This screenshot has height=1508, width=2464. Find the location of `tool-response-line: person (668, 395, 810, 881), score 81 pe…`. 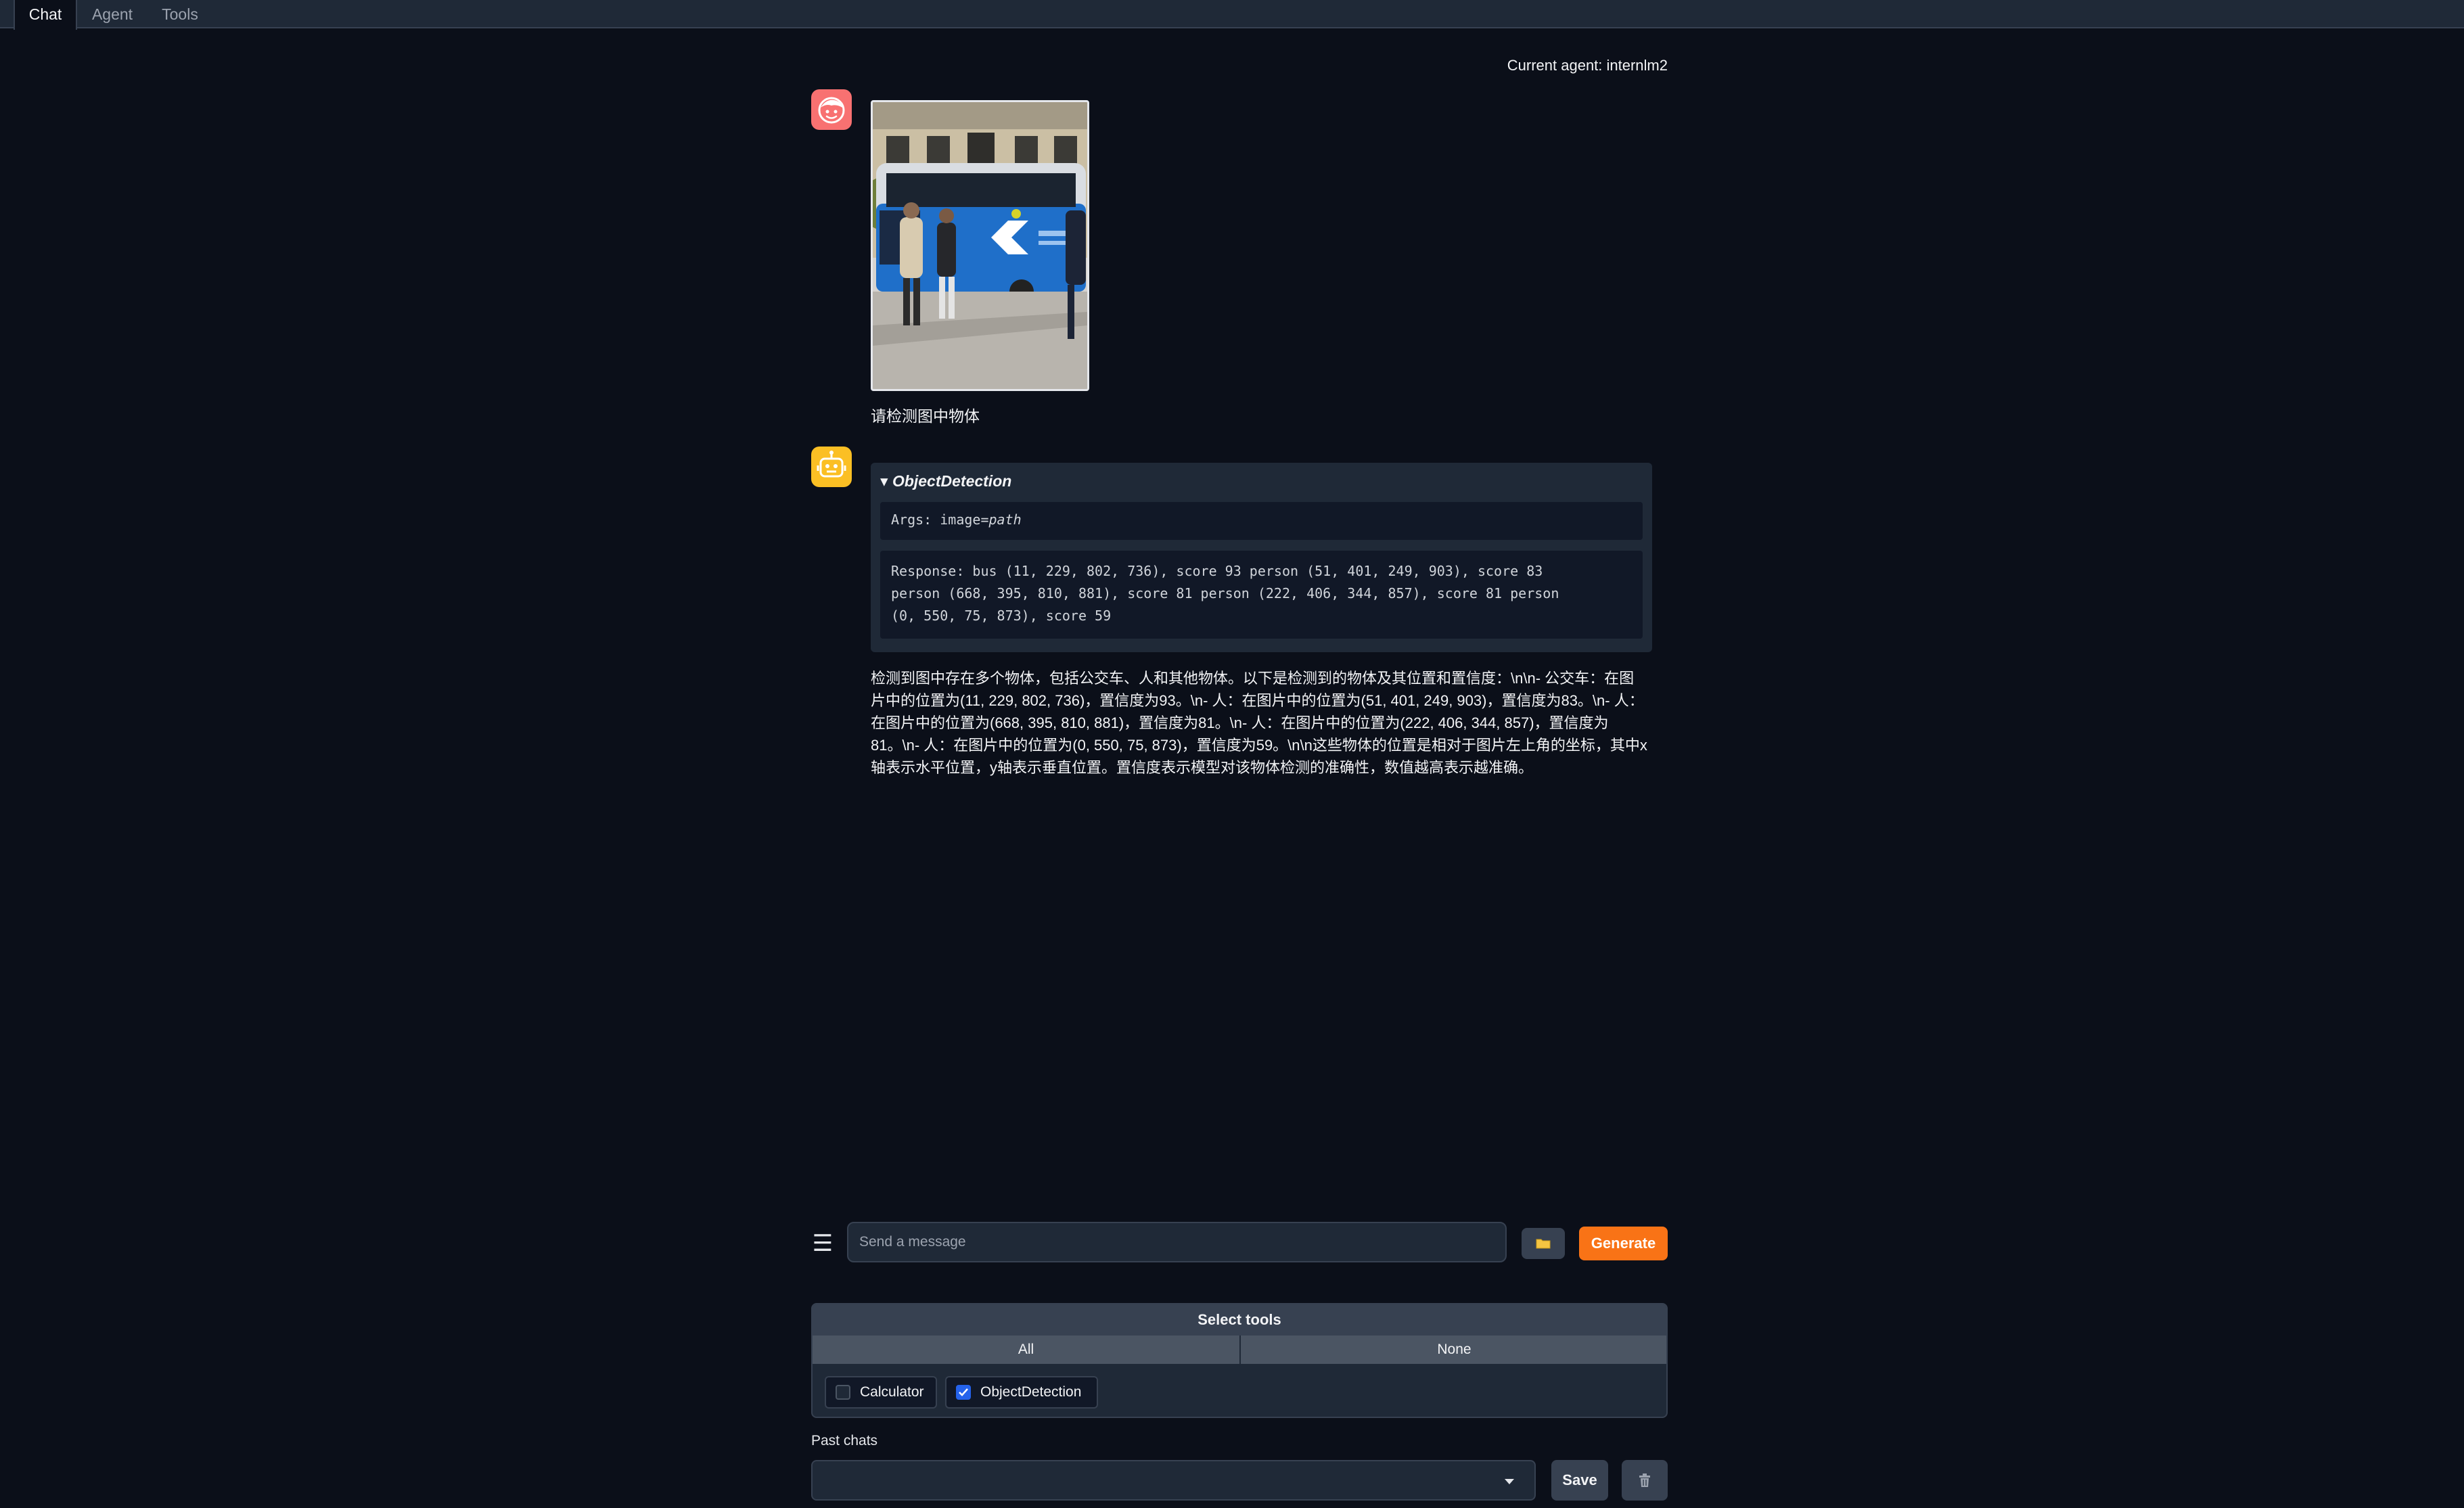

tool-response-line: person (668, 395, 810, 881), score 81 pe… is located at coordinates (1225, 593).